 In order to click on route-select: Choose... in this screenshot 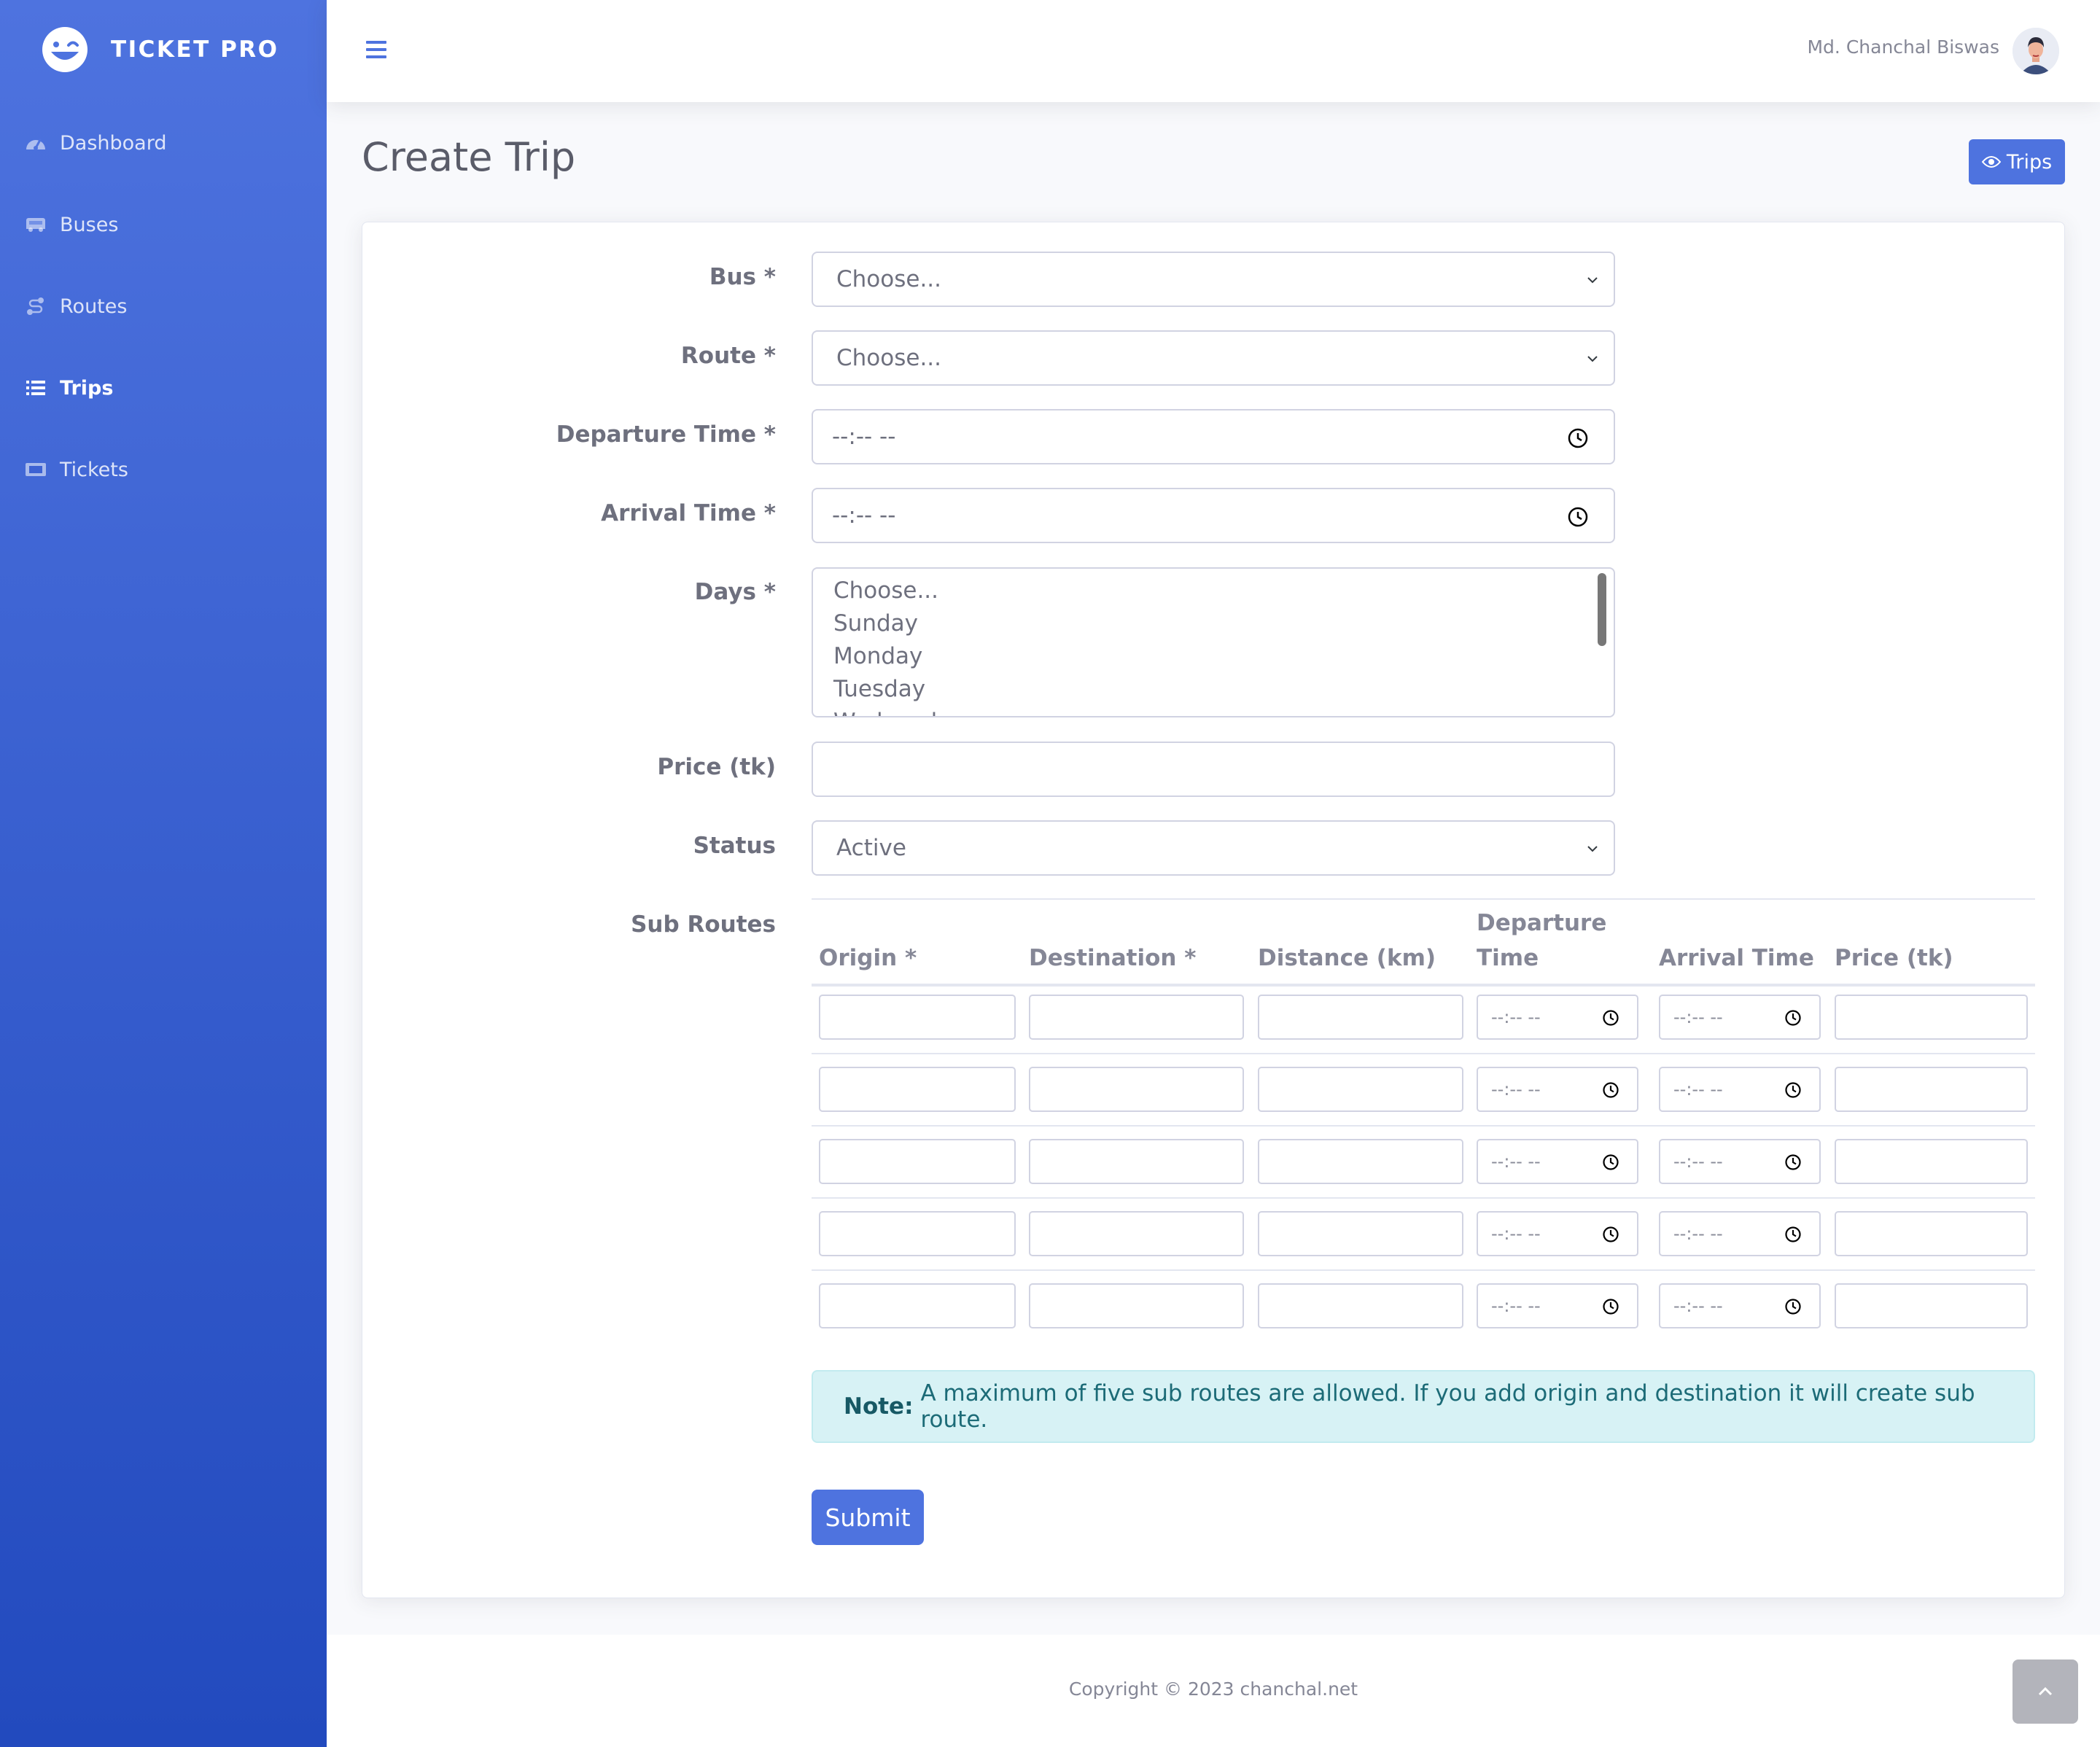, I will do `click(1213, 358)`.